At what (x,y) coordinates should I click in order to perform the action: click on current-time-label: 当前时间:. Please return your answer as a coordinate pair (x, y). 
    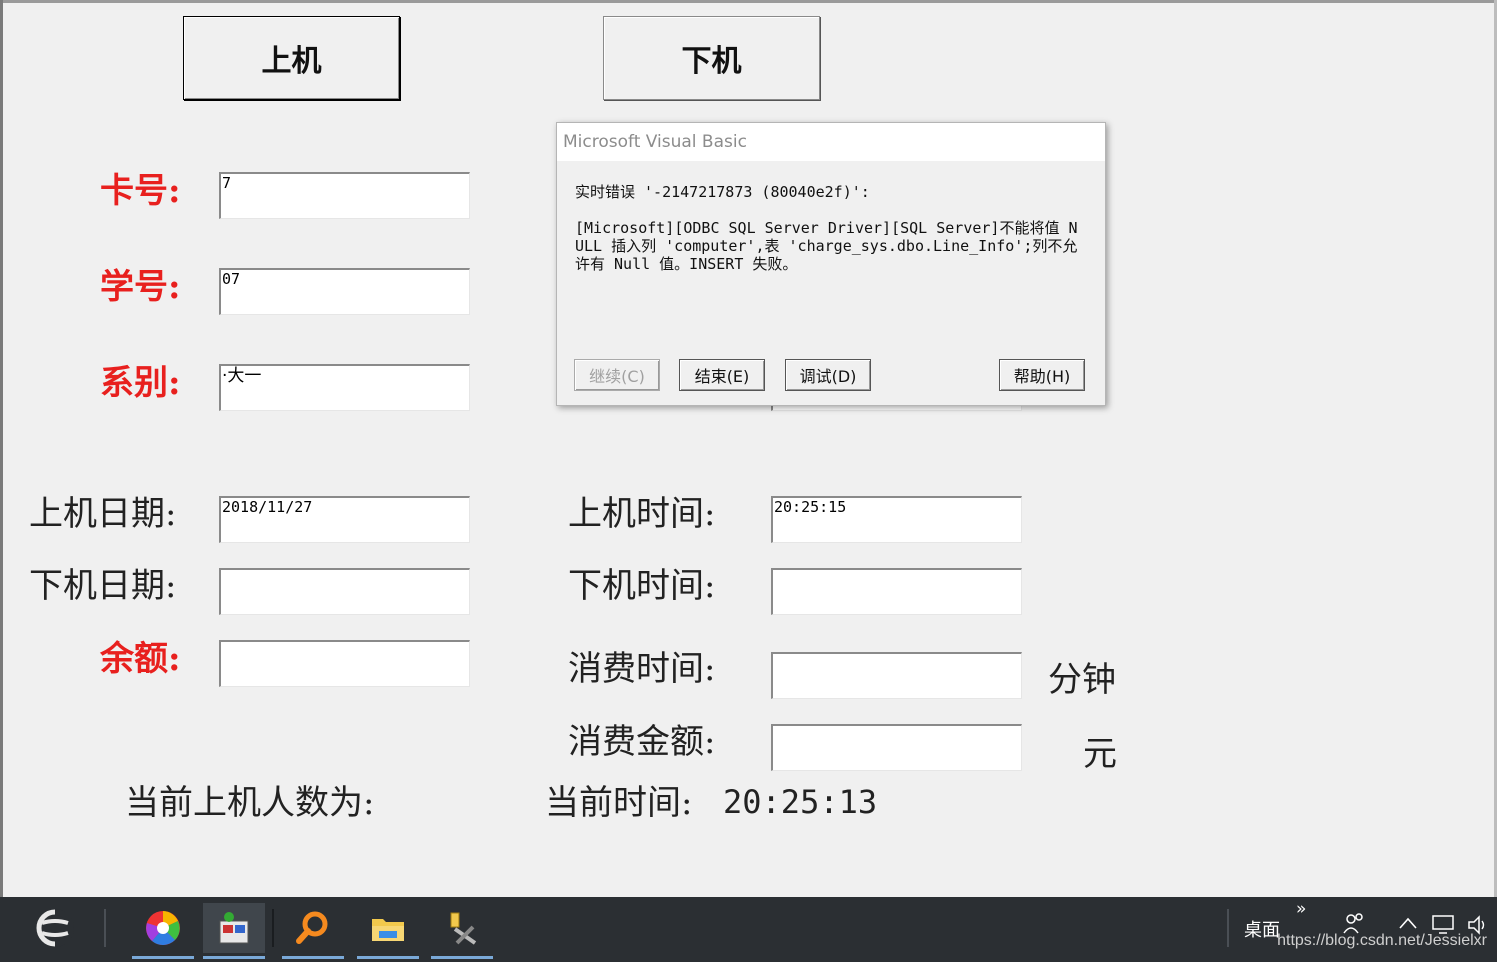
    Looking at the image, I should click on (619, 803).